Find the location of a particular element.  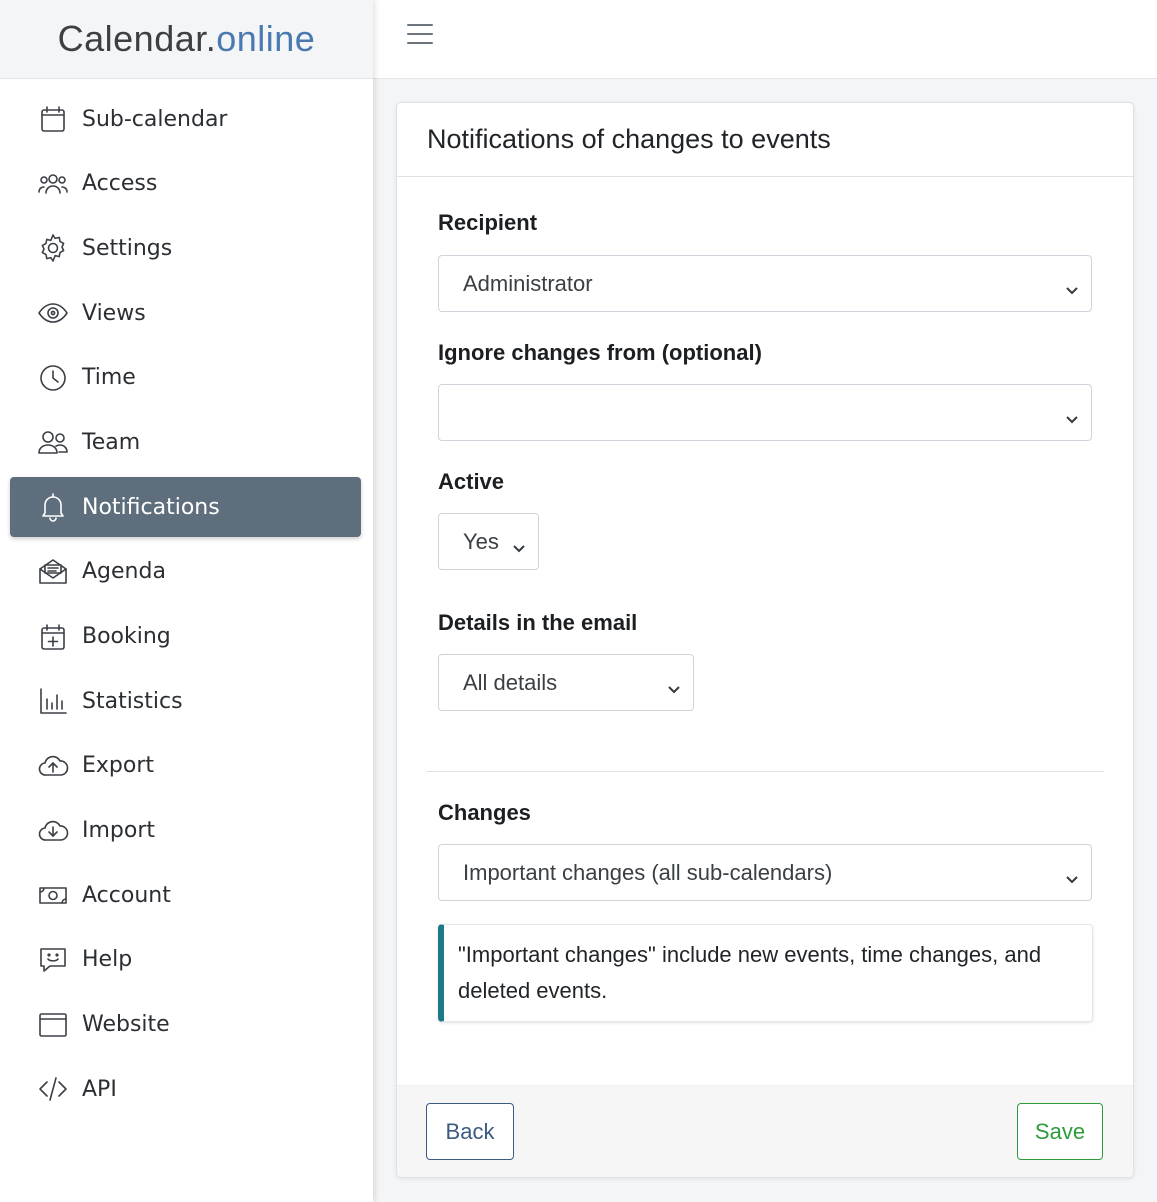

cash-icon is located at coordinates (53, 895).